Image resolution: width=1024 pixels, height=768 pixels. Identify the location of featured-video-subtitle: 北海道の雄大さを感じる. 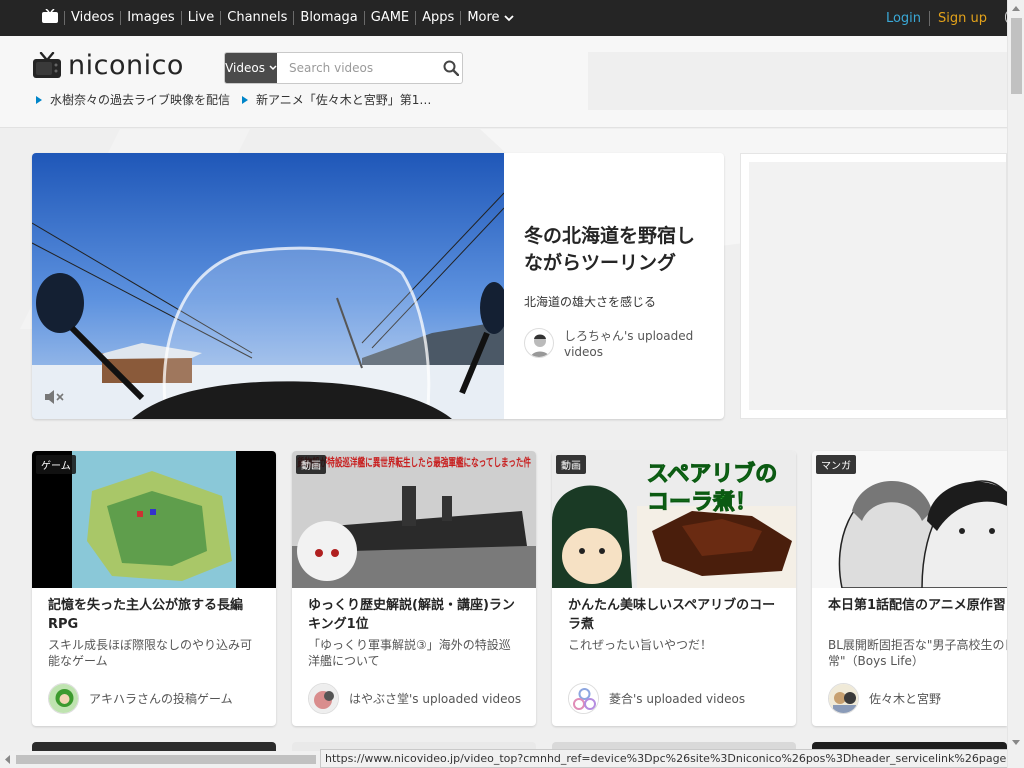
(590, 302).